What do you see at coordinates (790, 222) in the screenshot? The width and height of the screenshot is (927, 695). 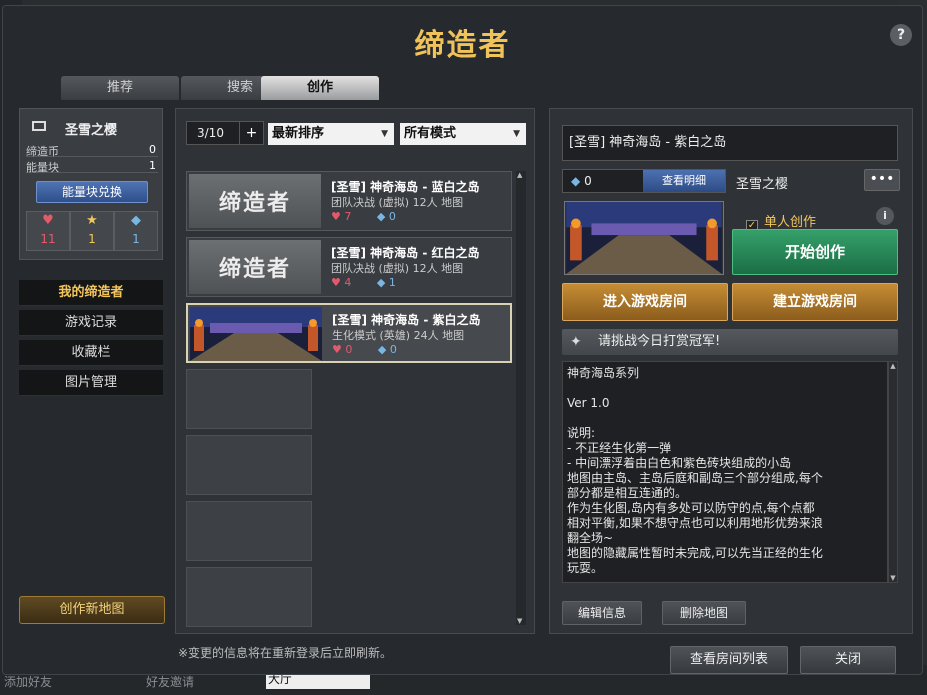 I see `single-create-label: 单人创作` at bounding box center [790, 222].